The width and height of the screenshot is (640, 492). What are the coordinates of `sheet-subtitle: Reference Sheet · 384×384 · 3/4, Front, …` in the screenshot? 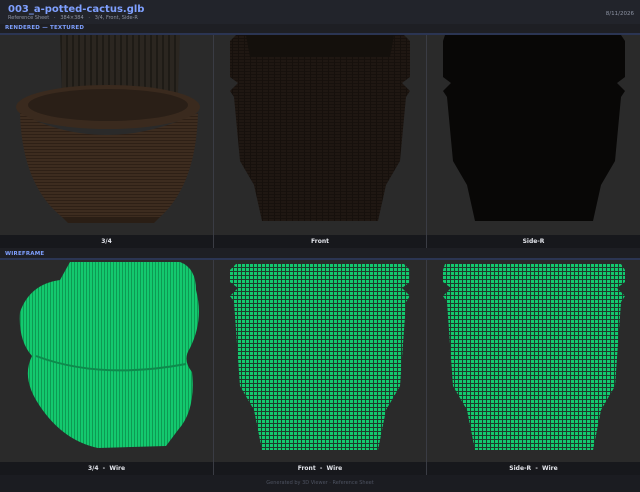 It's located at (73, 18).